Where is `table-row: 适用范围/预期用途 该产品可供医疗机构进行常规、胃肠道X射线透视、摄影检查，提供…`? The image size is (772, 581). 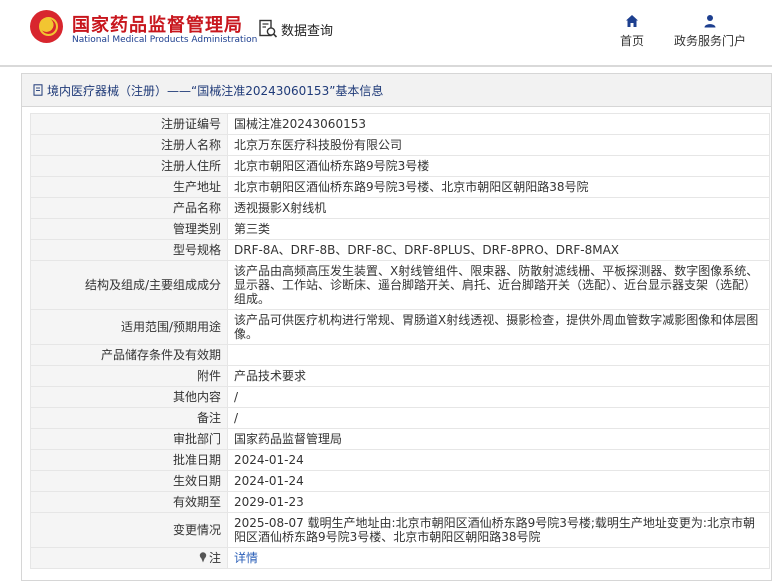
table-row: 适用范围/预期用途 该产品可供医疗机构进行常规、胃肠道X射线透视、摄影检查，提供… is located at coordinates (400, 327).